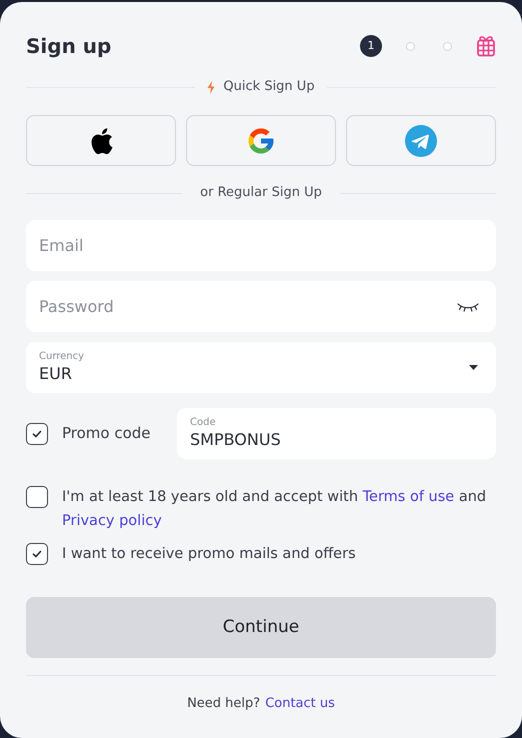 The width and height of the screenshot is (522, 738). Describe the element at coordinates (261, 306) in the screenshot. I see `password-field: Password` at that location.